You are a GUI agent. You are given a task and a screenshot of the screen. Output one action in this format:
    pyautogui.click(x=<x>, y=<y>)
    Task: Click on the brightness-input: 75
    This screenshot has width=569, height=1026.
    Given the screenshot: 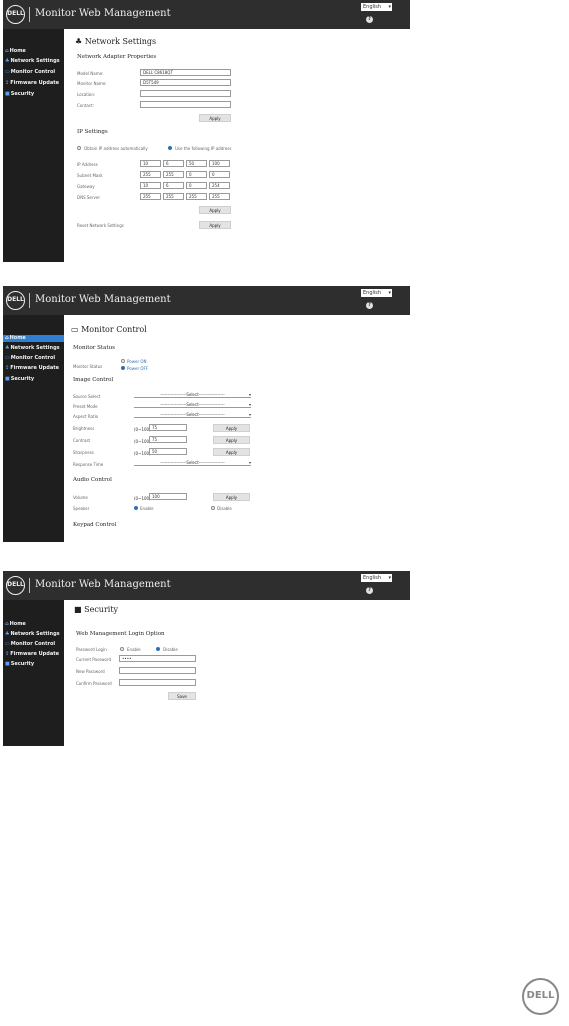 What is the action you would take?
    pyautogui.click(x=168, y=427)
    